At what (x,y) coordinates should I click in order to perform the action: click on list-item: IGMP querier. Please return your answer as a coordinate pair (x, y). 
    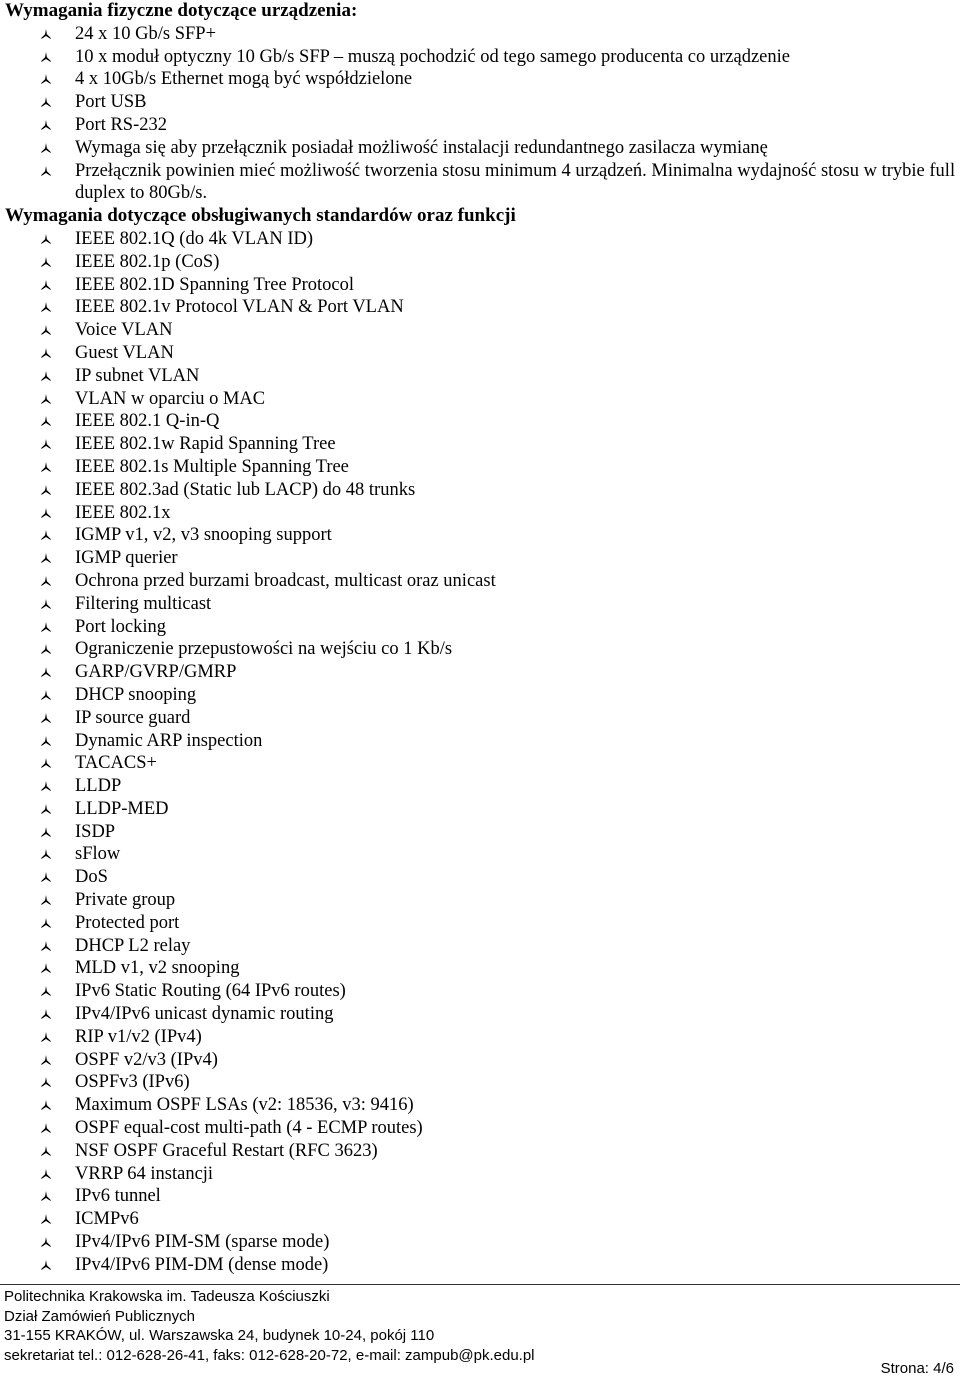
    Looking at the image, I should click on (480, 558).